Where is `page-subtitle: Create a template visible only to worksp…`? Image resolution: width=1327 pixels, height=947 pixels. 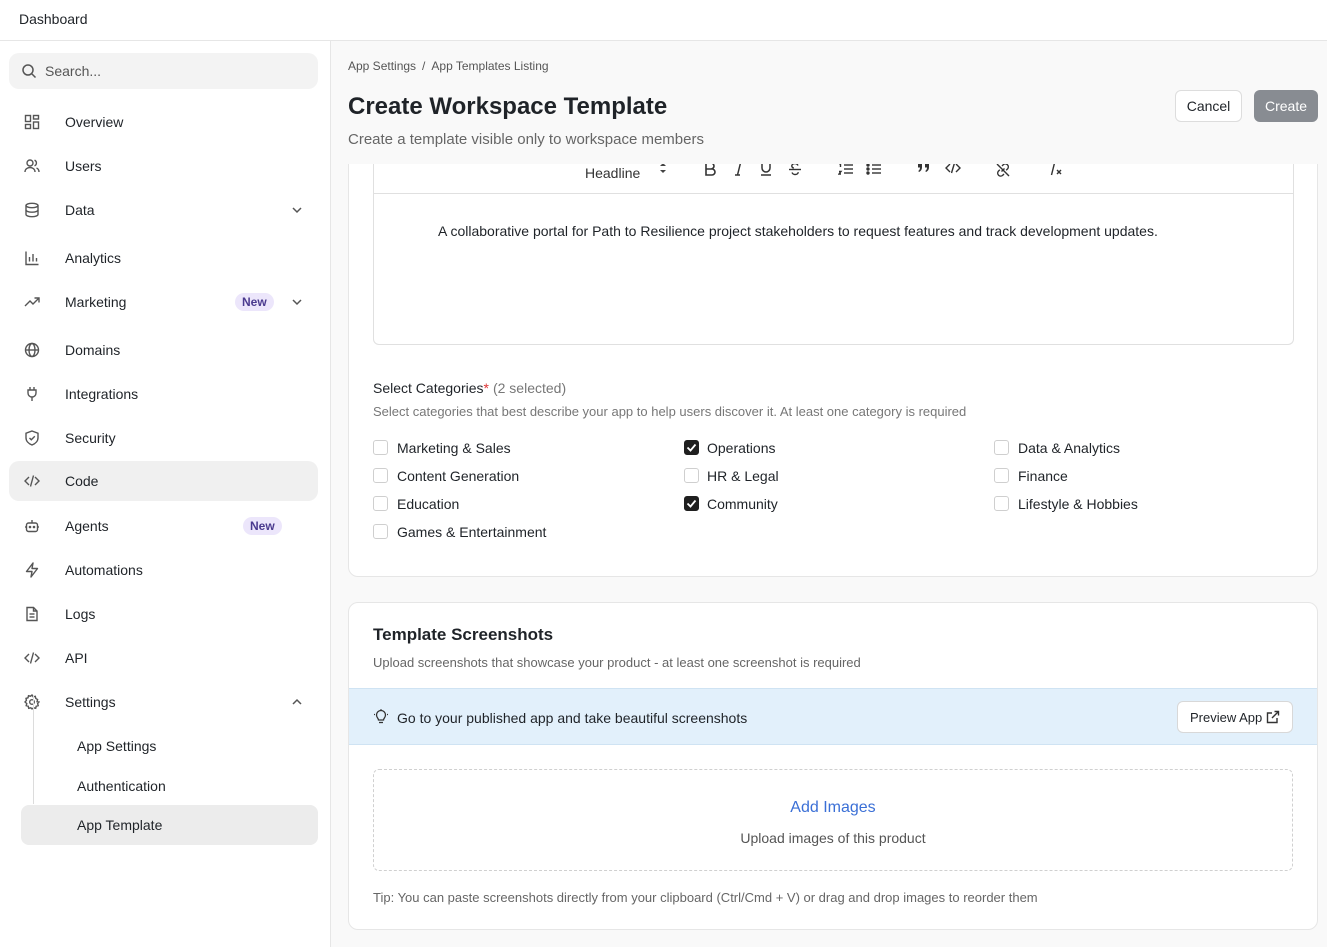 page-subtitle: Create a template visible only to worksp… is located at coordinates (526, 139).